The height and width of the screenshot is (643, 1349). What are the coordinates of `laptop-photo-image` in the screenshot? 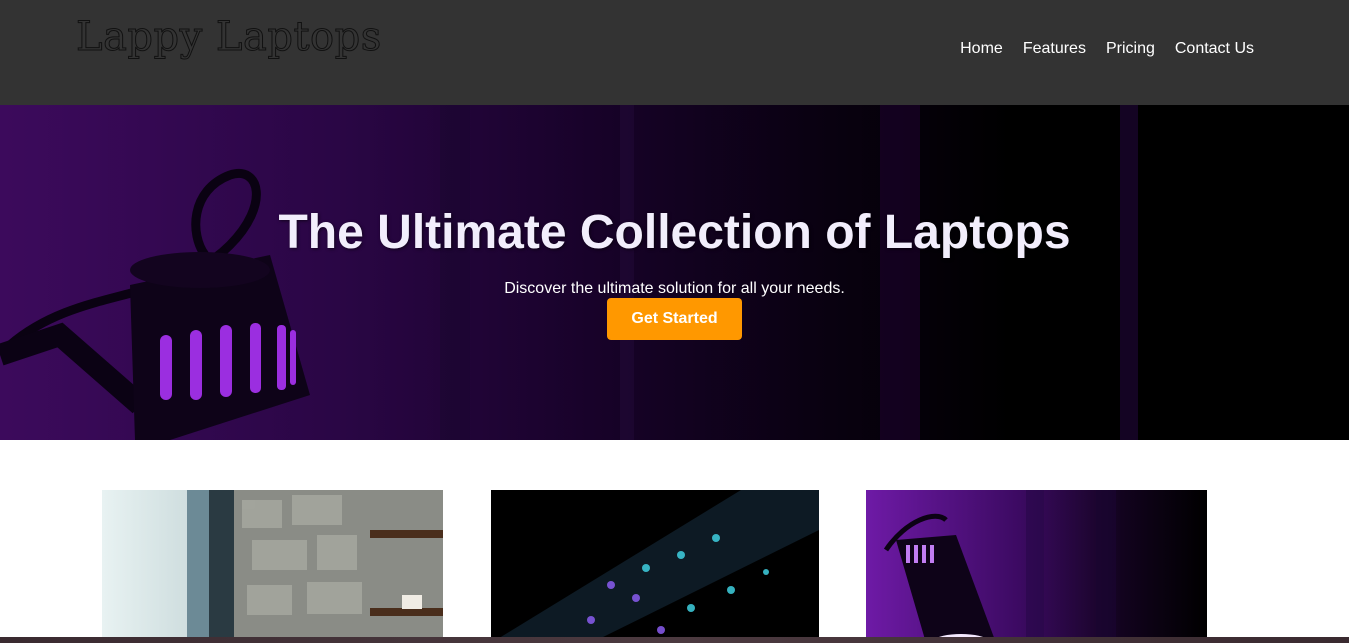 It's located at (272, 566).